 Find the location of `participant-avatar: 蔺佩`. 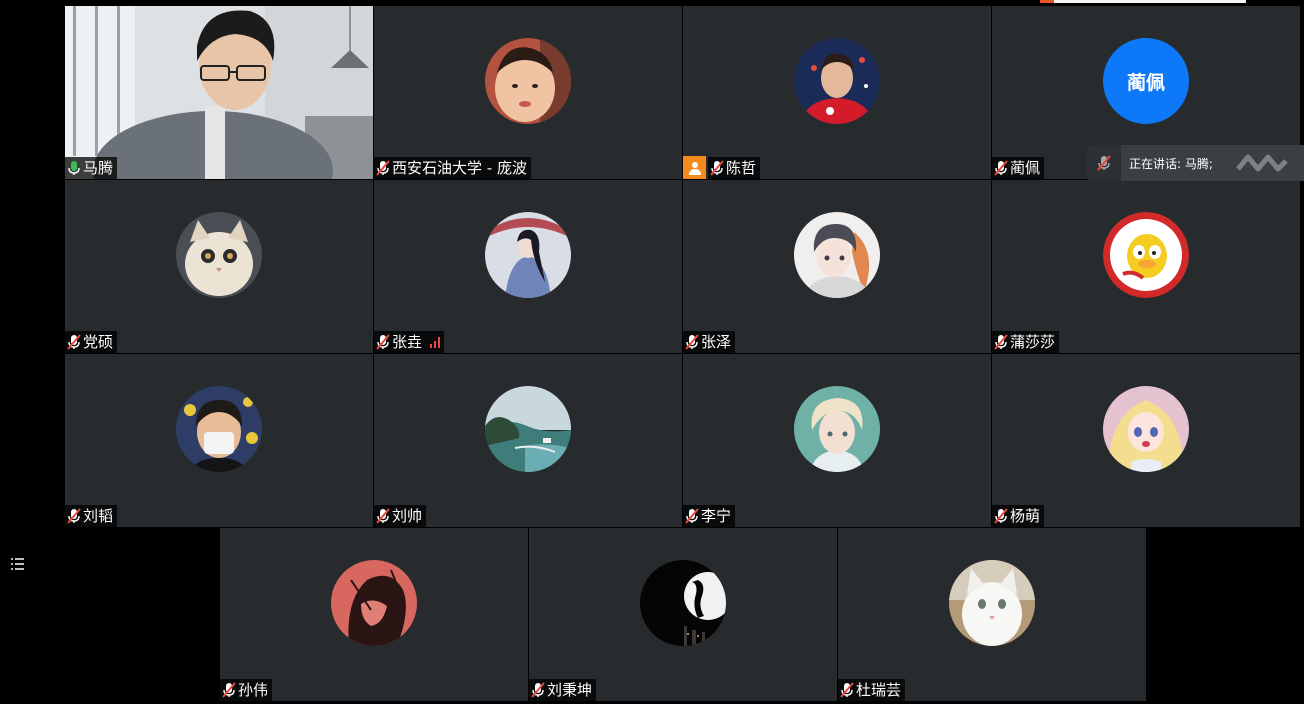

participant-avatar: 蔺佩 is located at coordinates (1146, 81).